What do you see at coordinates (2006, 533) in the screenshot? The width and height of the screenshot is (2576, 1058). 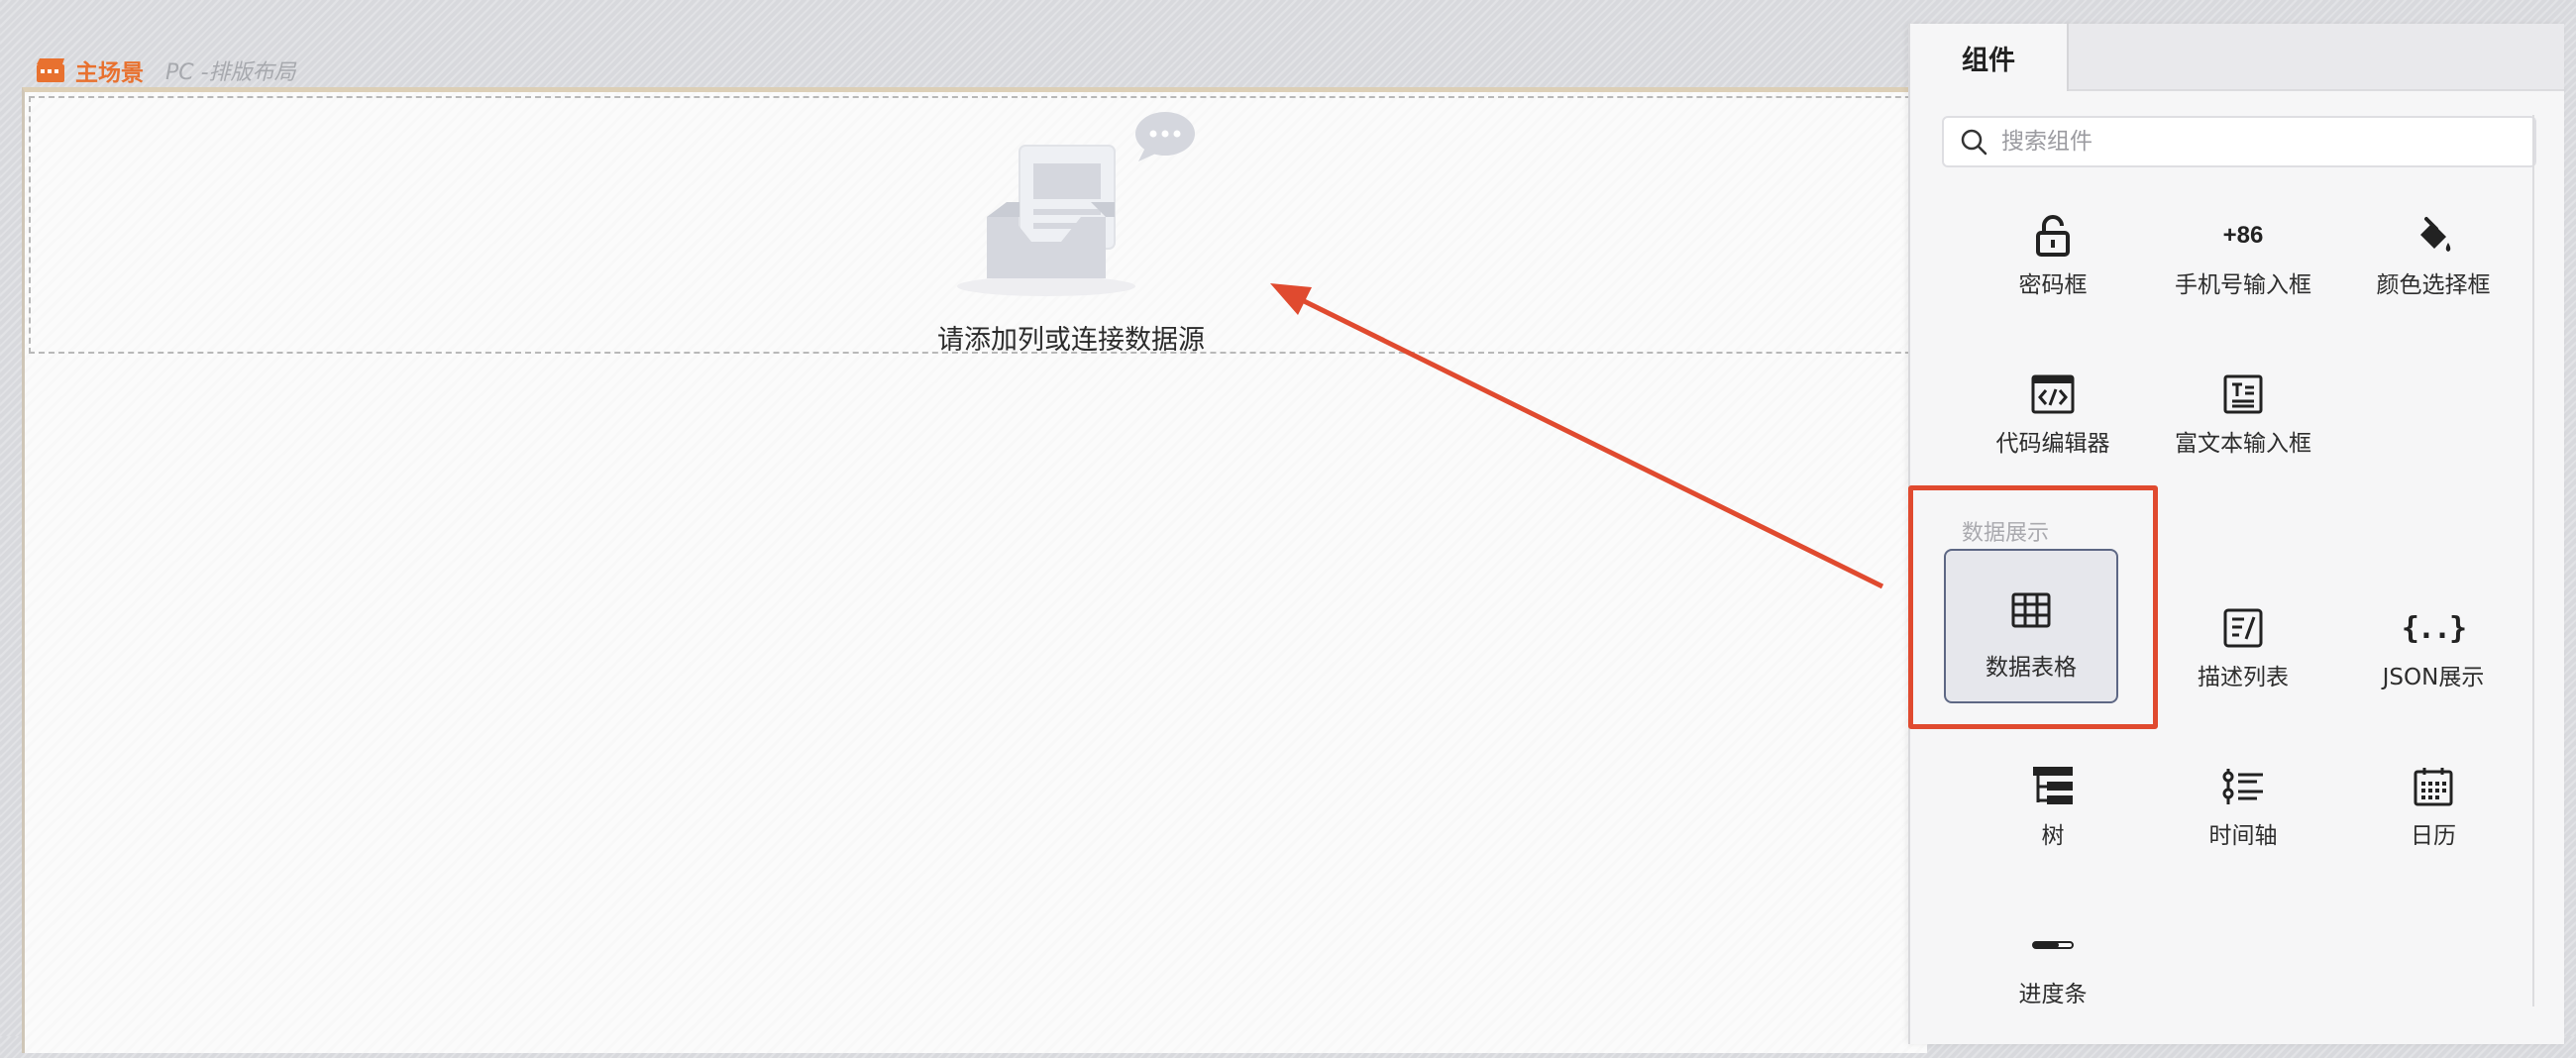 I see `section-label-data-display: 数据展示` at bounding box center [2006, 533].